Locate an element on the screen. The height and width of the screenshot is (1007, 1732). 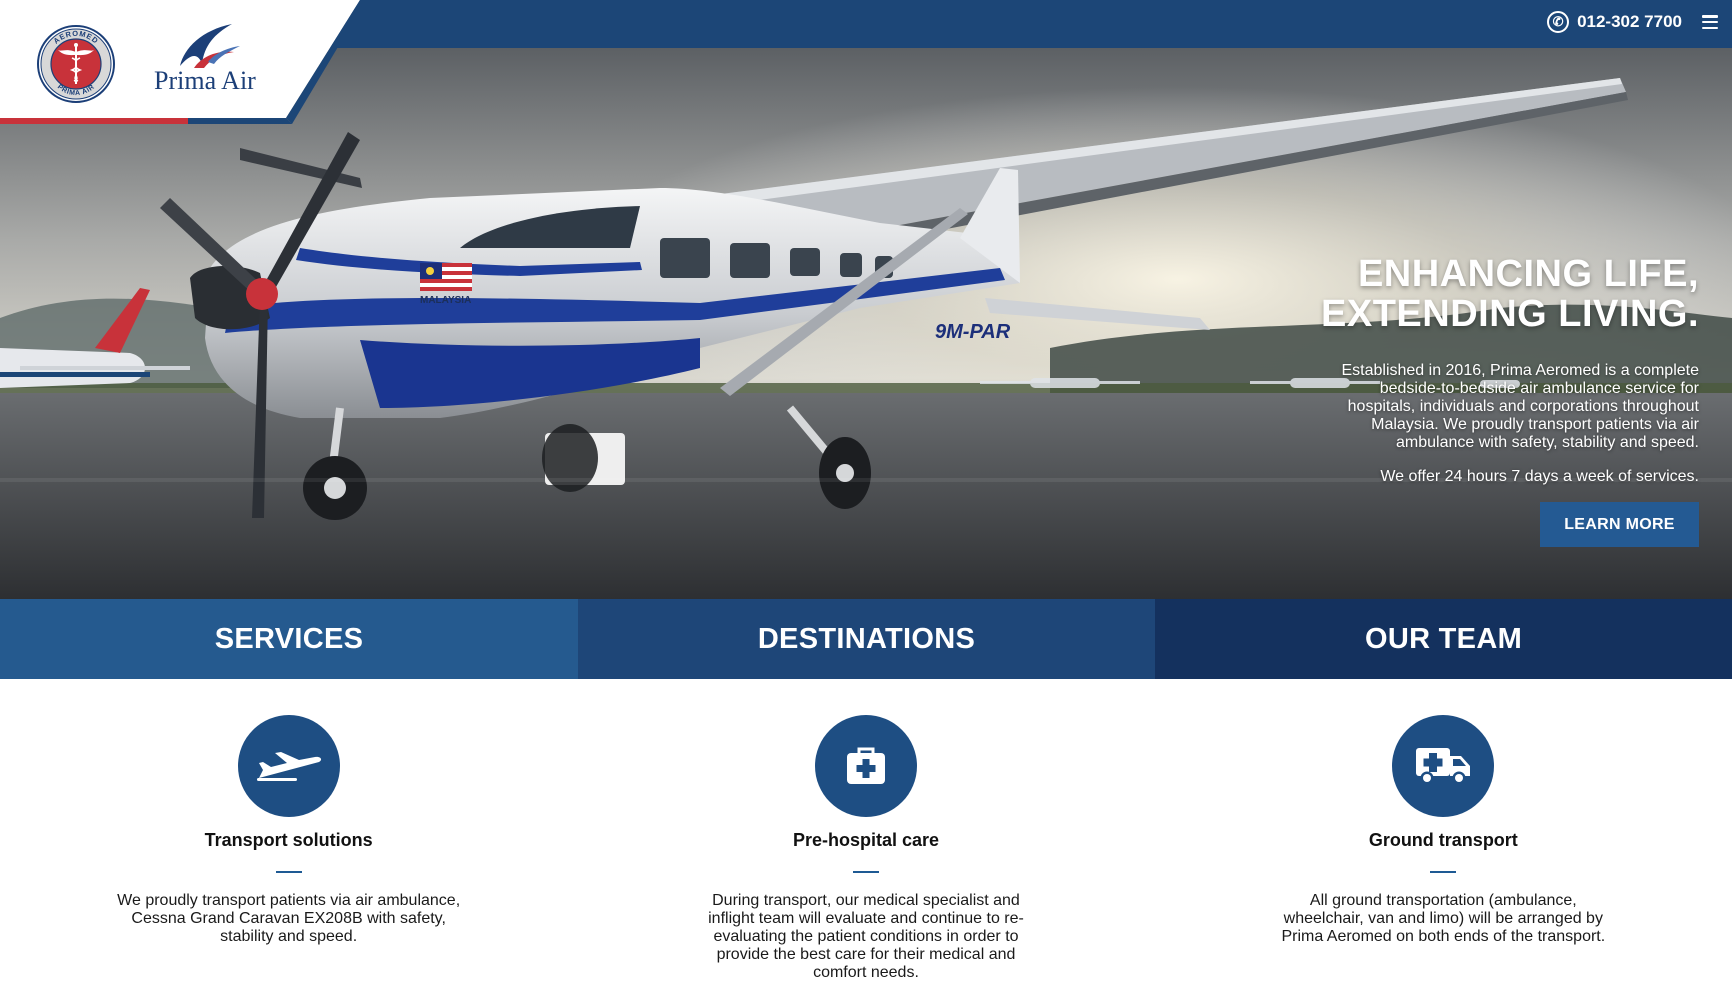
brand-name: Prima Air is located at coordinates (205, 80).